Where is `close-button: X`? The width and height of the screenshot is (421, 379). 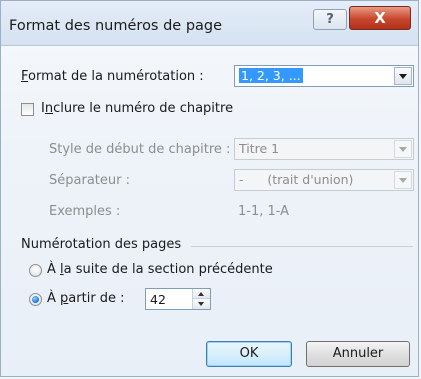
close-button: X is located at coordinates (380, 18).